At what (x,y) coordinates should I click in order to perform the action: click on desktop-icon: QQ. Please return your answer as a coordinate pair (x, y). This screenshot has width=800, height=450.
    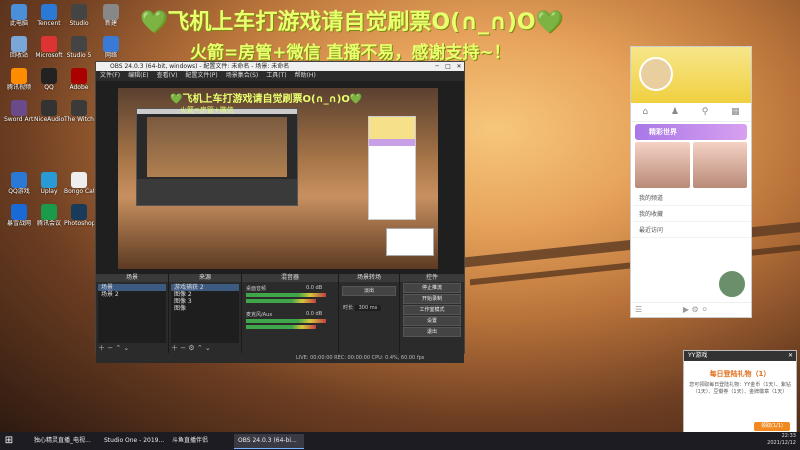
    Looking at the image, I should click on (49, 79).